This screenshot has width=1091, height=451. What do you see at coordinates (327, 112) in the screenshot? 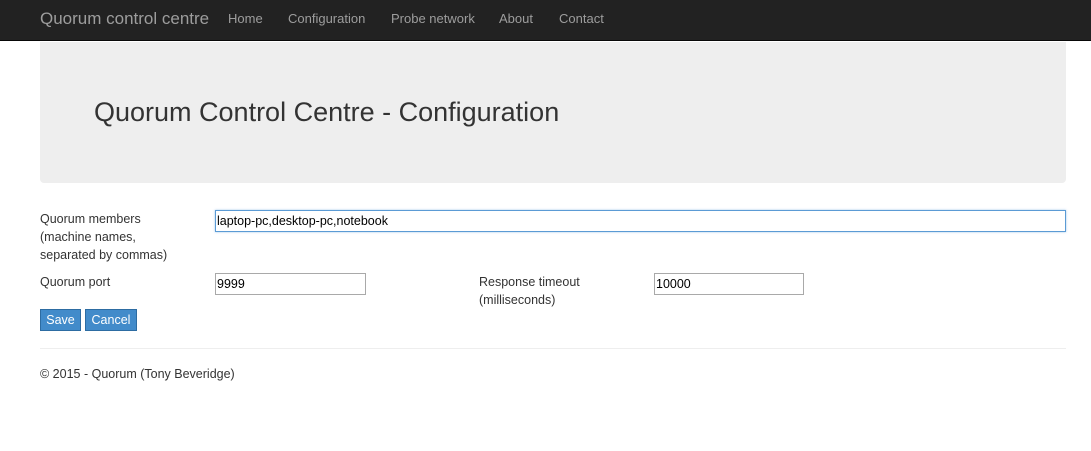
I see `page-title: Quorum Control Centre - Configuration` at bounding box center [327, 112].